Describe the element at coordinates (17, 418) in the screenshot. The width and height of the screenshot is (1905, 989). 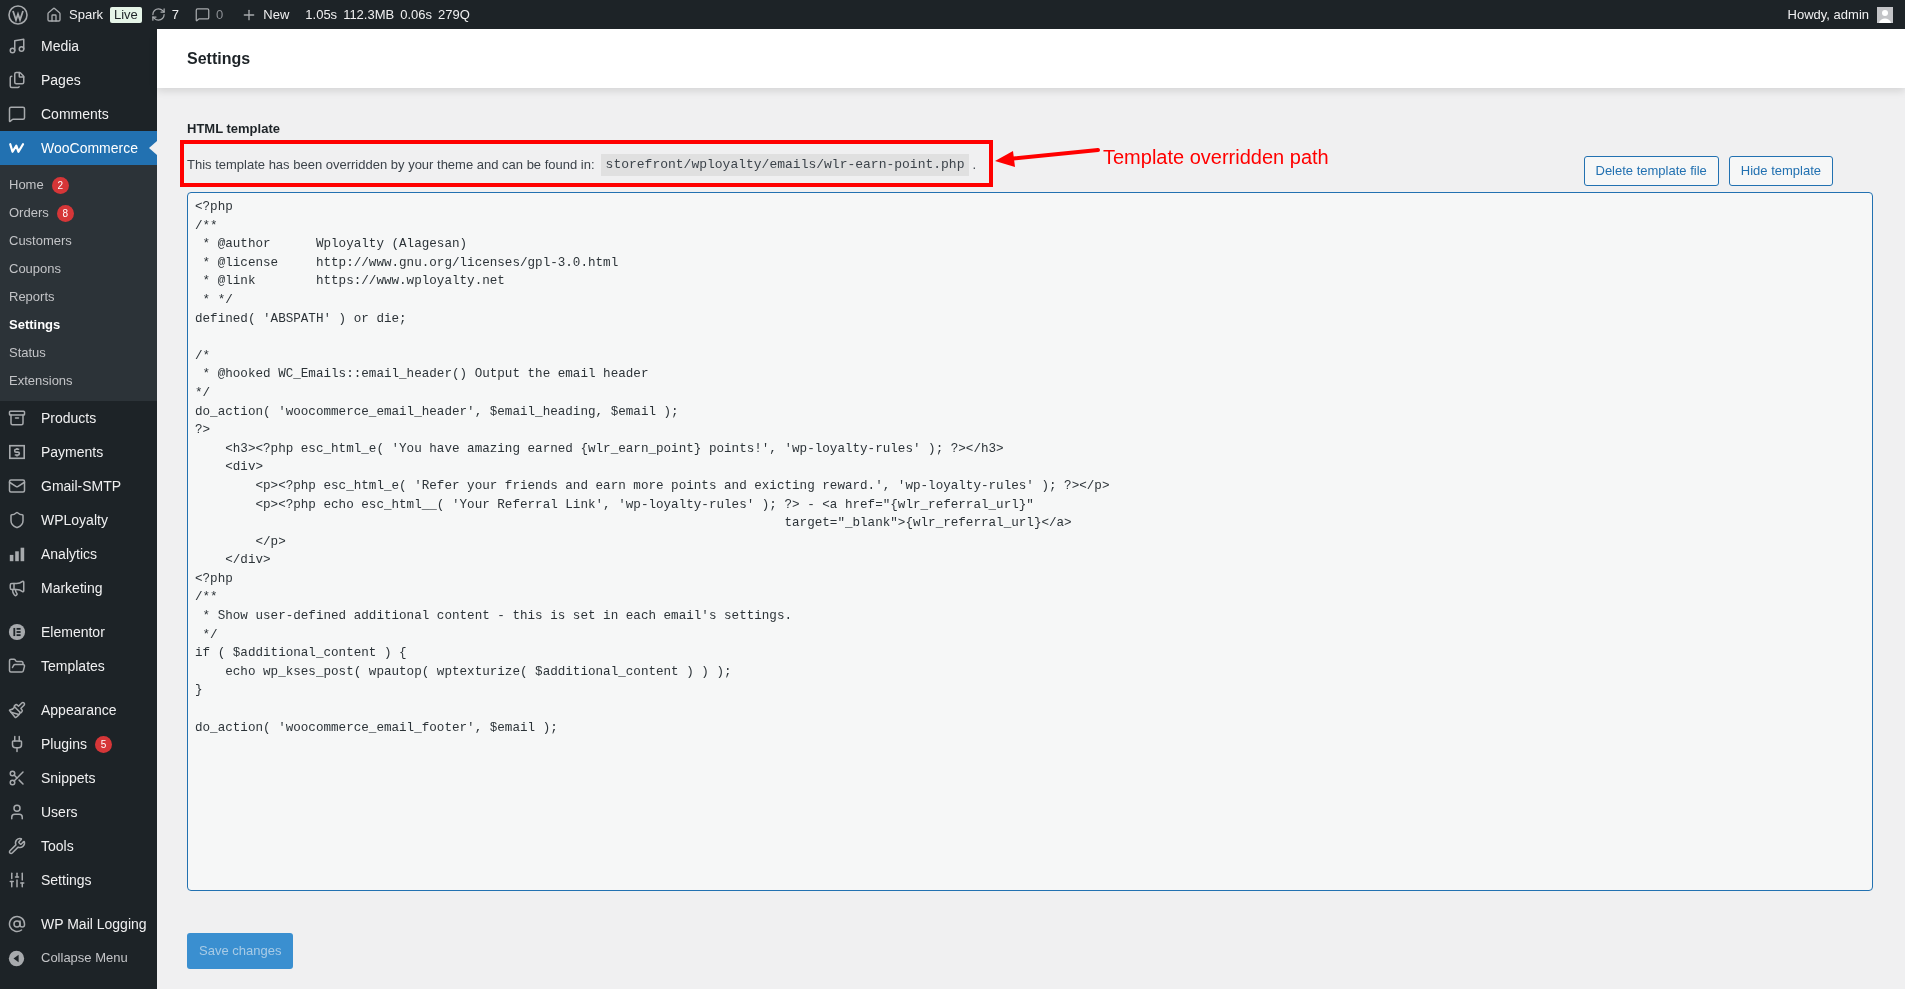
I see `archive-icon` at that location.